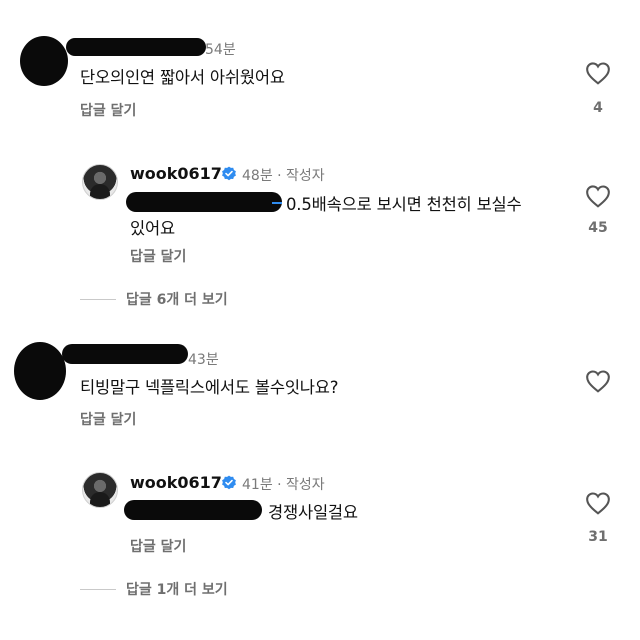 The height and width of the screenshot is (640, 640). I want to click on view-more-replies: 답글 6개 더 보기, so click(154, 299).